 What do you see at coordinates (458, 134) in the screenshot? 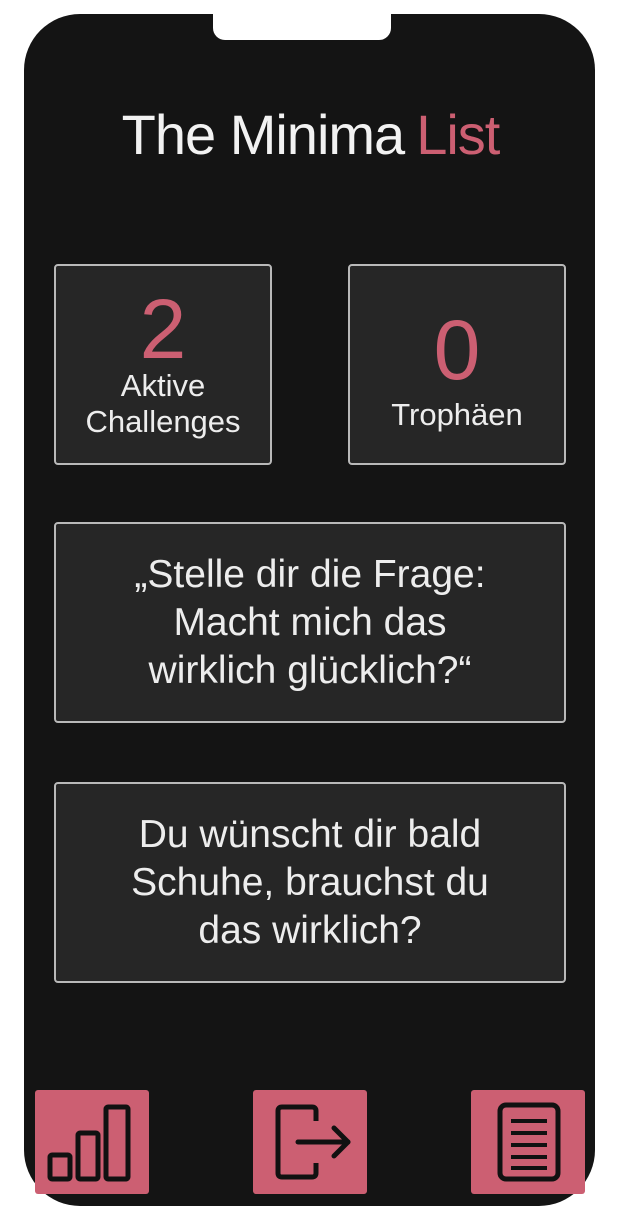
I see `app-title-part2: List` at bounding box center [458, 134].